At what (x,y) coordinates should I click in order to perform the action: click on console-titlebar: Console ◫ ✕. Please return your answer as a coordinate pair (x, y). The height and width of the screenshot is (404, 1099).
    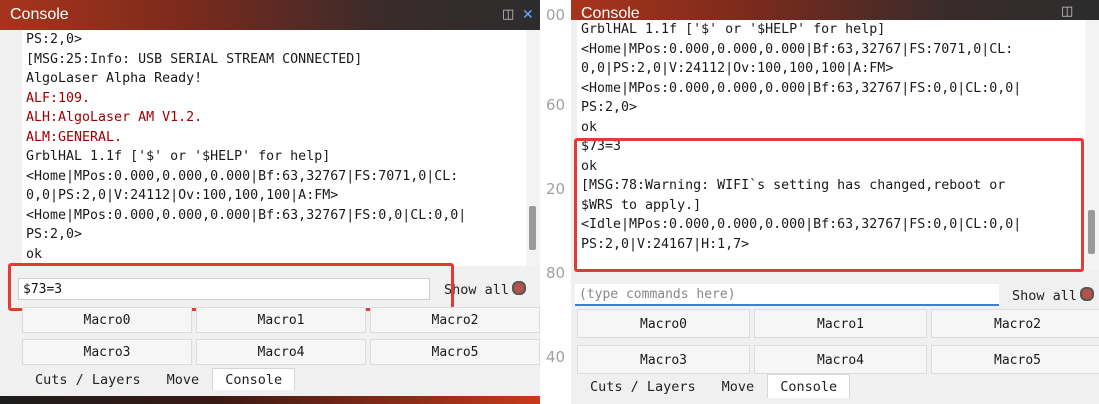
    Looking at the image, I should click on (270, 15).